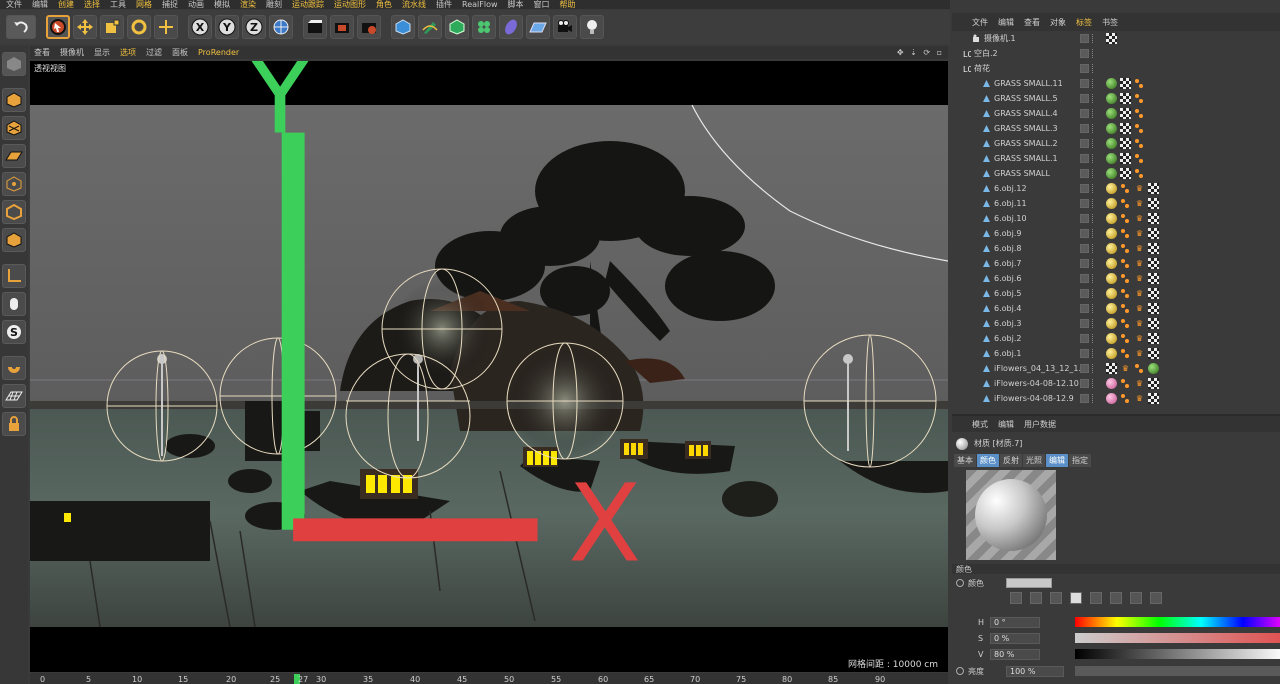 The image size is (1280, 684). I want to click on world-coord-button, so click(281, 27).